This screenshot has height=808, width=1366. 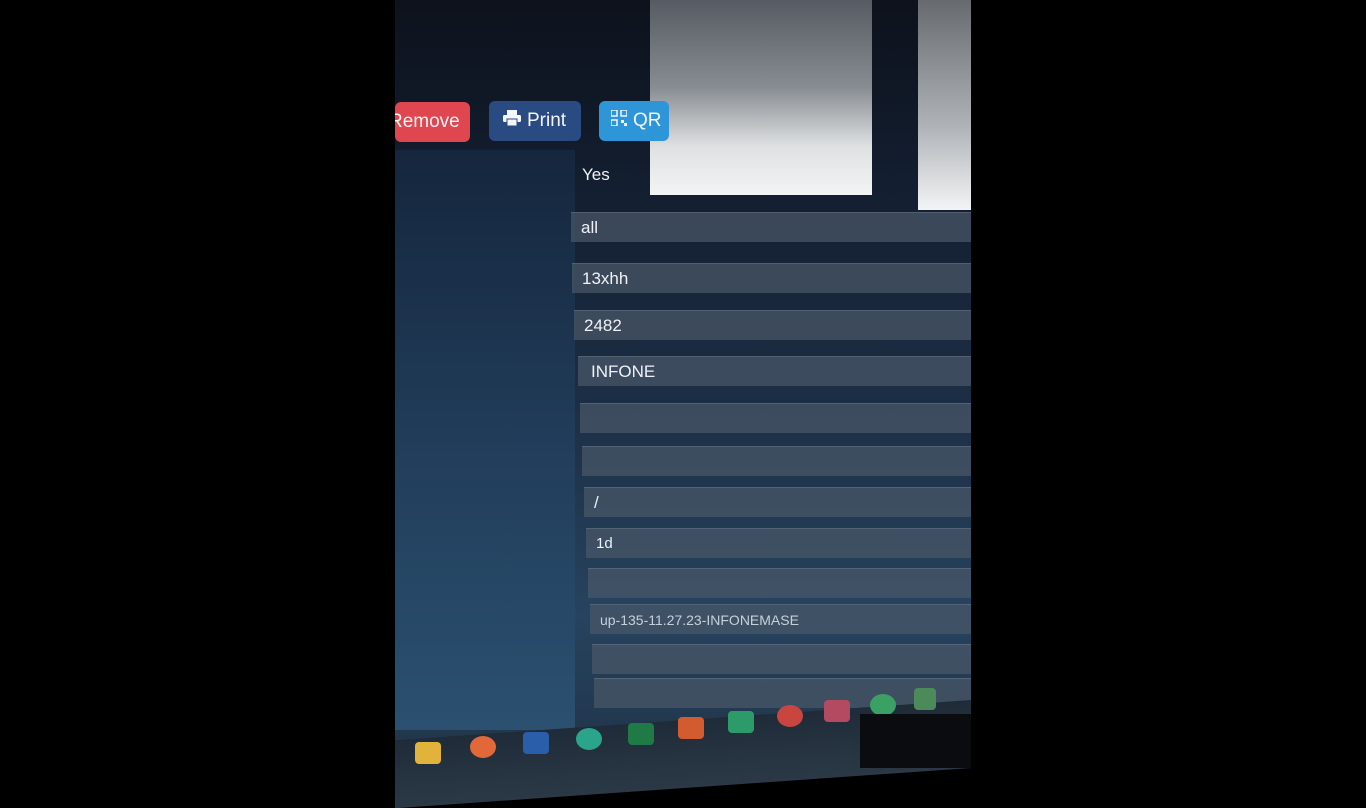 I want to click on mail-icon, so click(x=741, y=722).